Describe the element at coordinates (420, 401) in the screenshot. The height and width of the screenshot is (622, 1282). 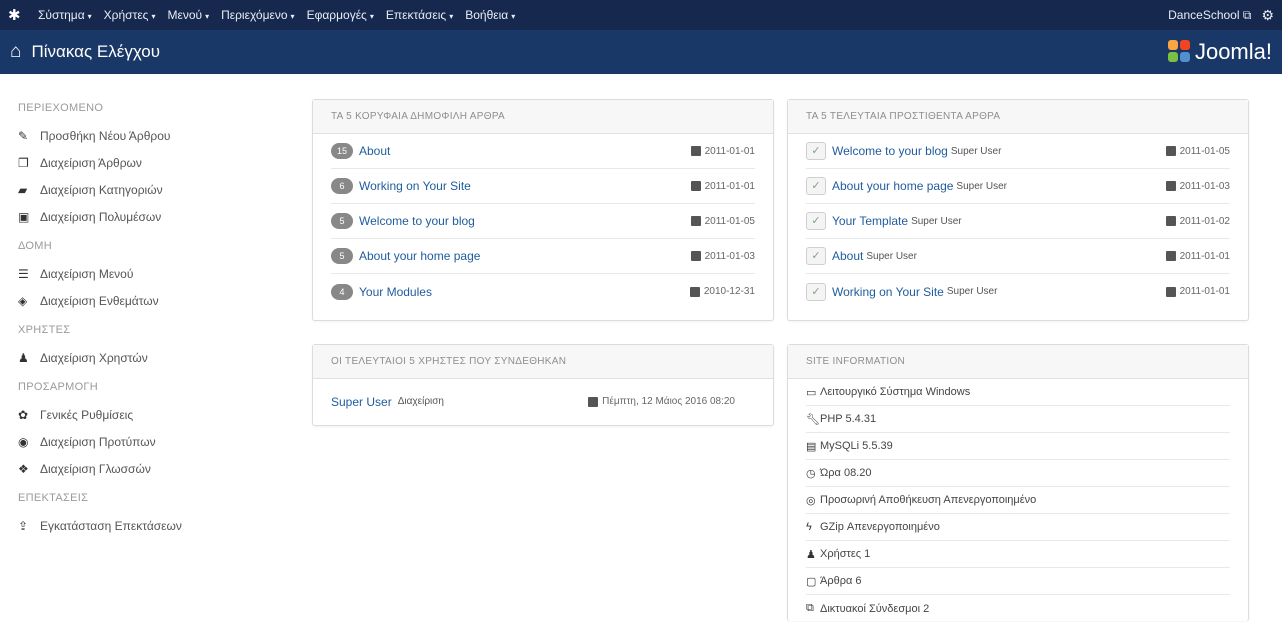
I see `client-label: Διαχείριση` at that location.